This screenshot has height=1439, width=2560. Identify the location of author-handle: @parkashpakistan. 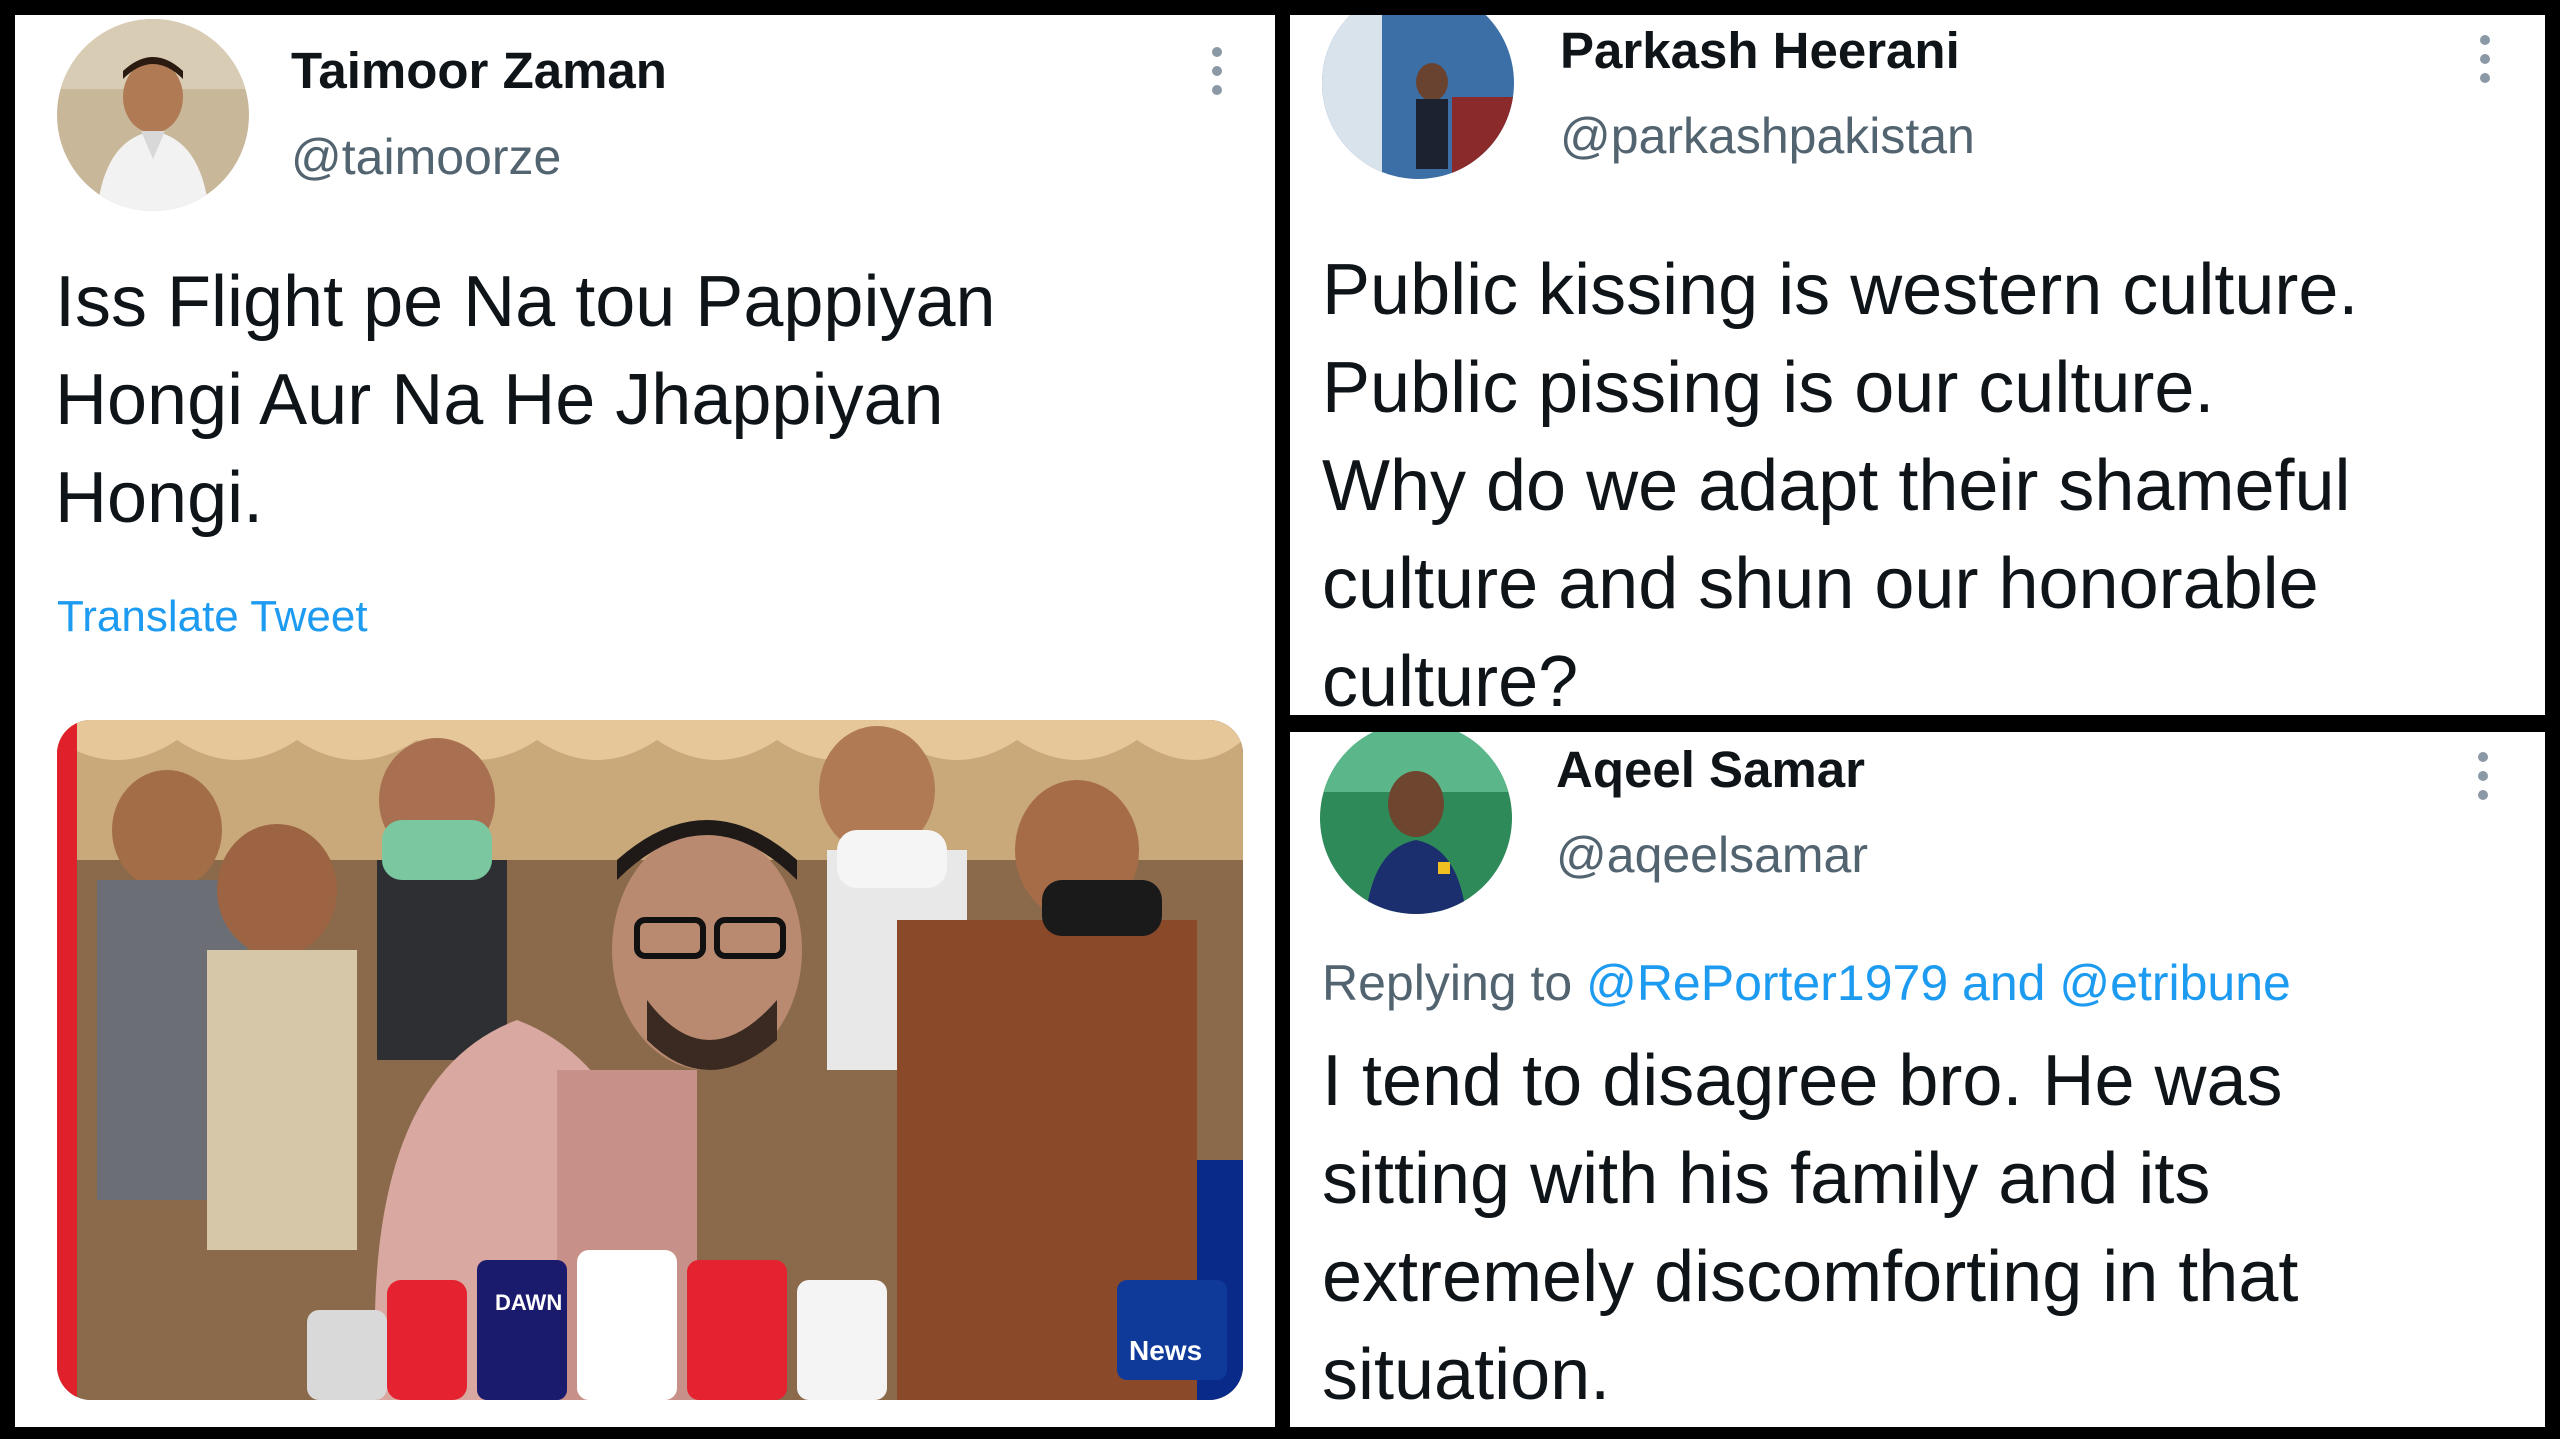
(1767, 136).